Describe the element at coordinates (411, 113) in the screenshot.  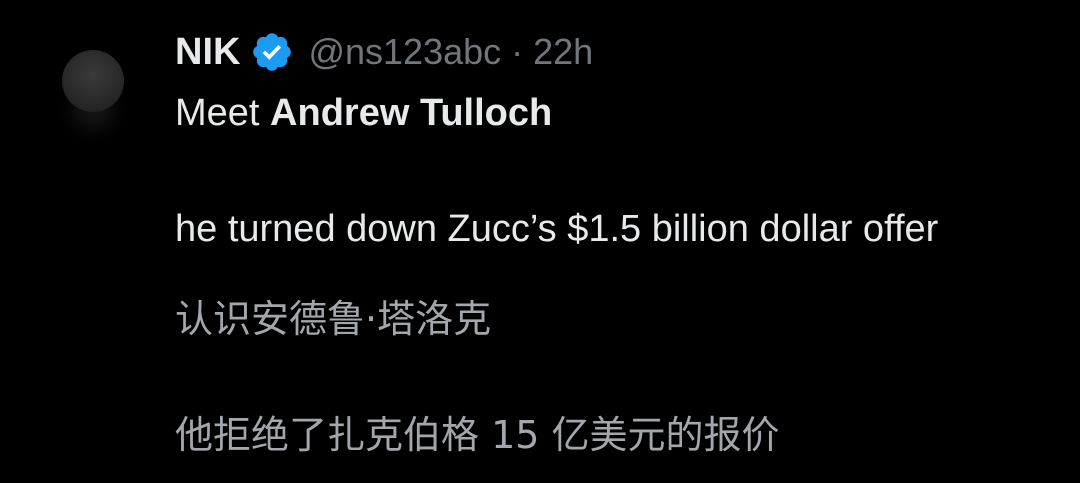
I see `post-text-bold-name: Andrew Tulloch` at that location.